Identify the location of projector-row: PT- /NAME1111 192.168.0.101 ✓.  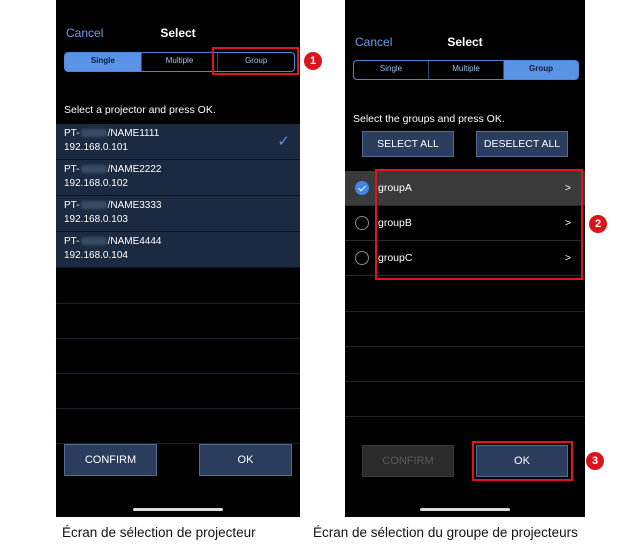
(178, 142).